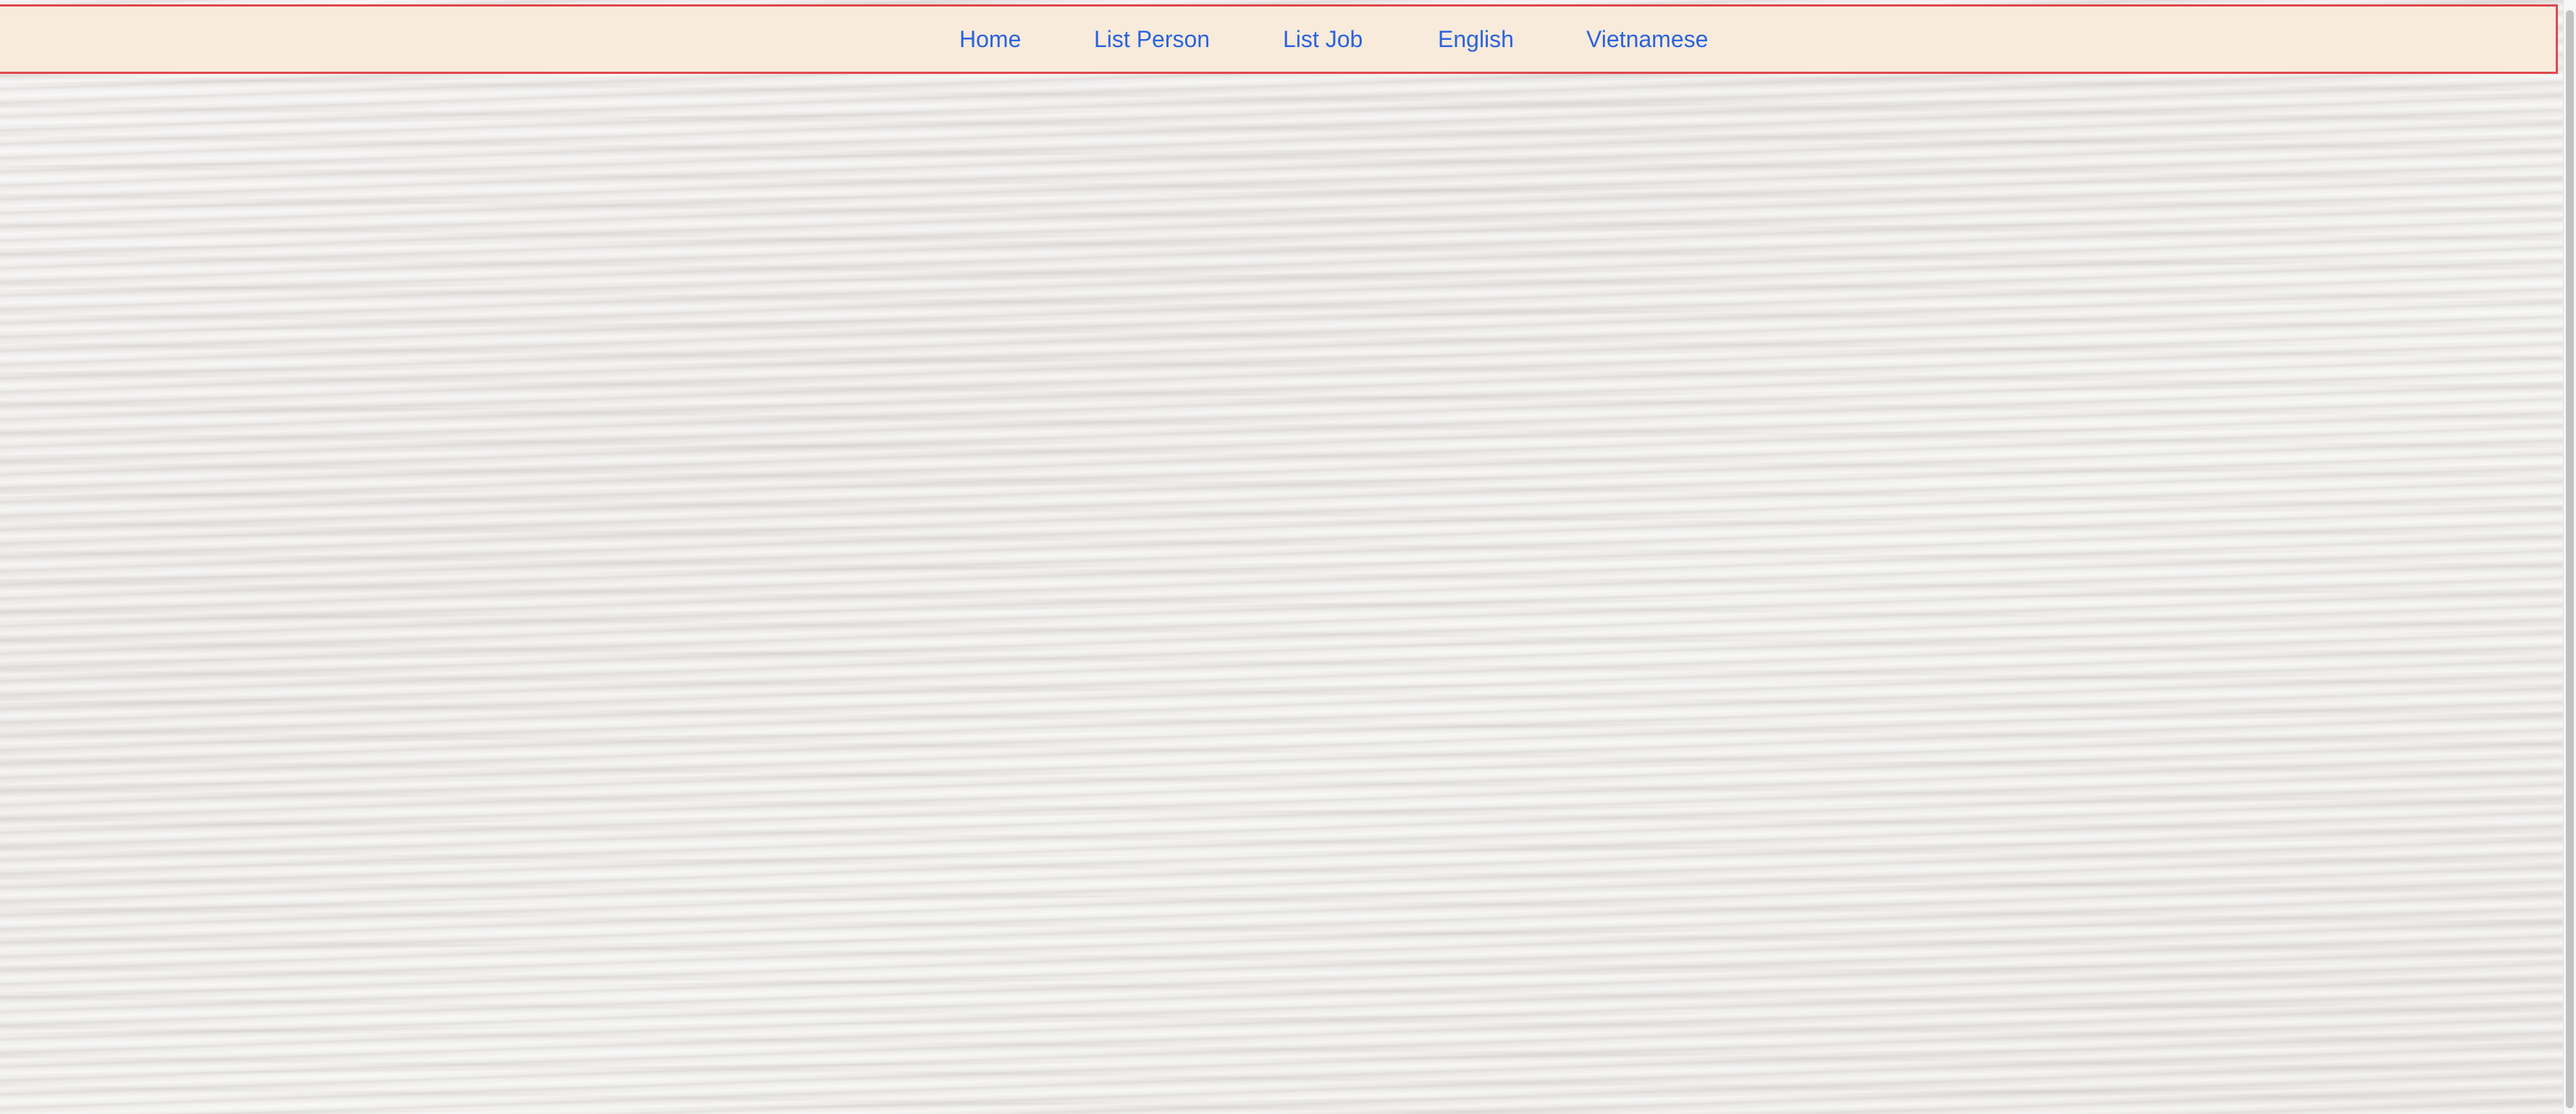 The width and height of the screenshot is (2576, 1114). I want to click on nav-link-english: English, so click(1476, 39).